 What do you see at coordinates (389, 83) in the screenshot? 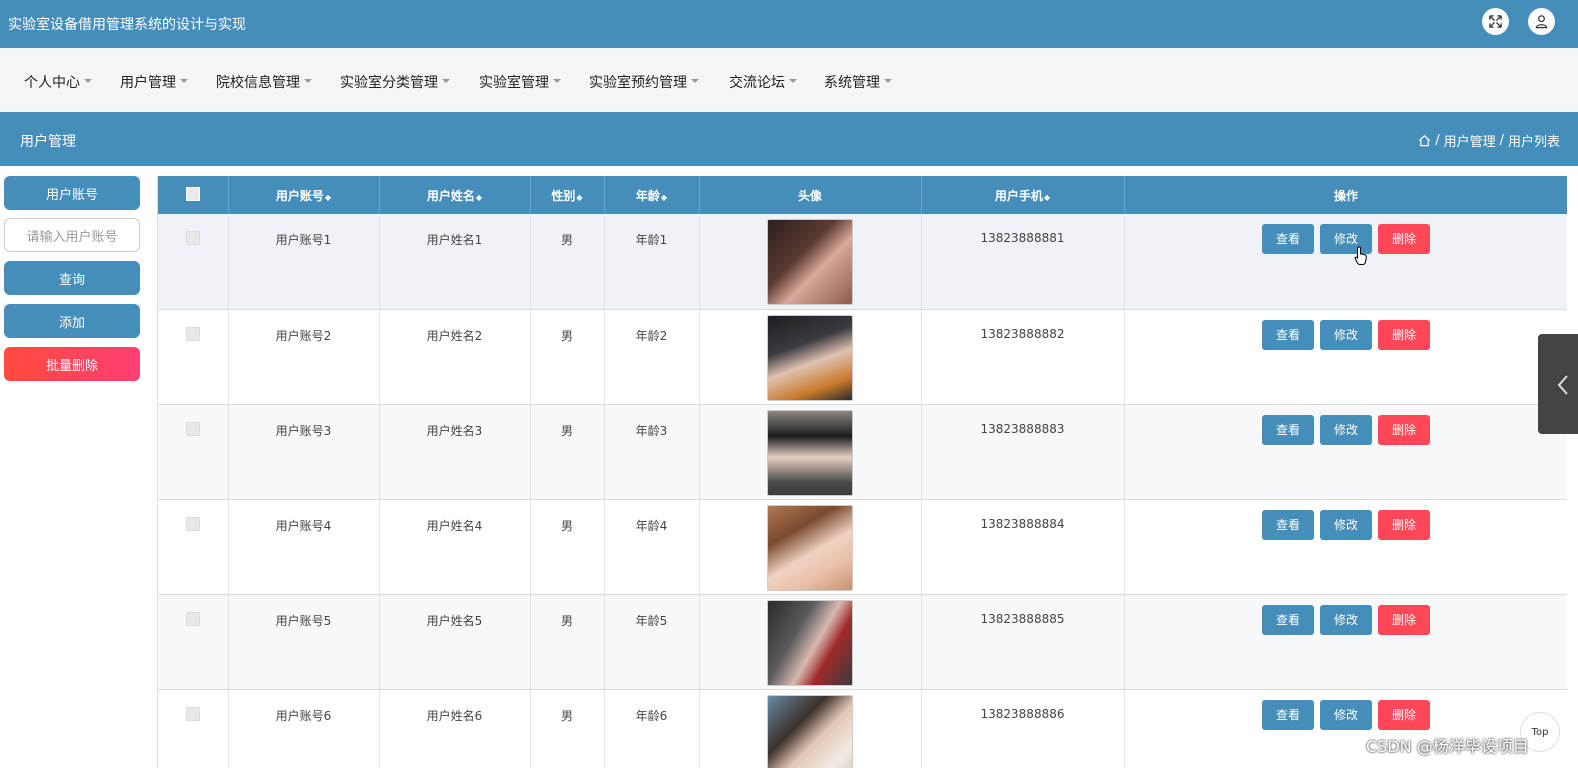
I see `nav-label: 实验室分类管理` at bounding box center [389, 83].